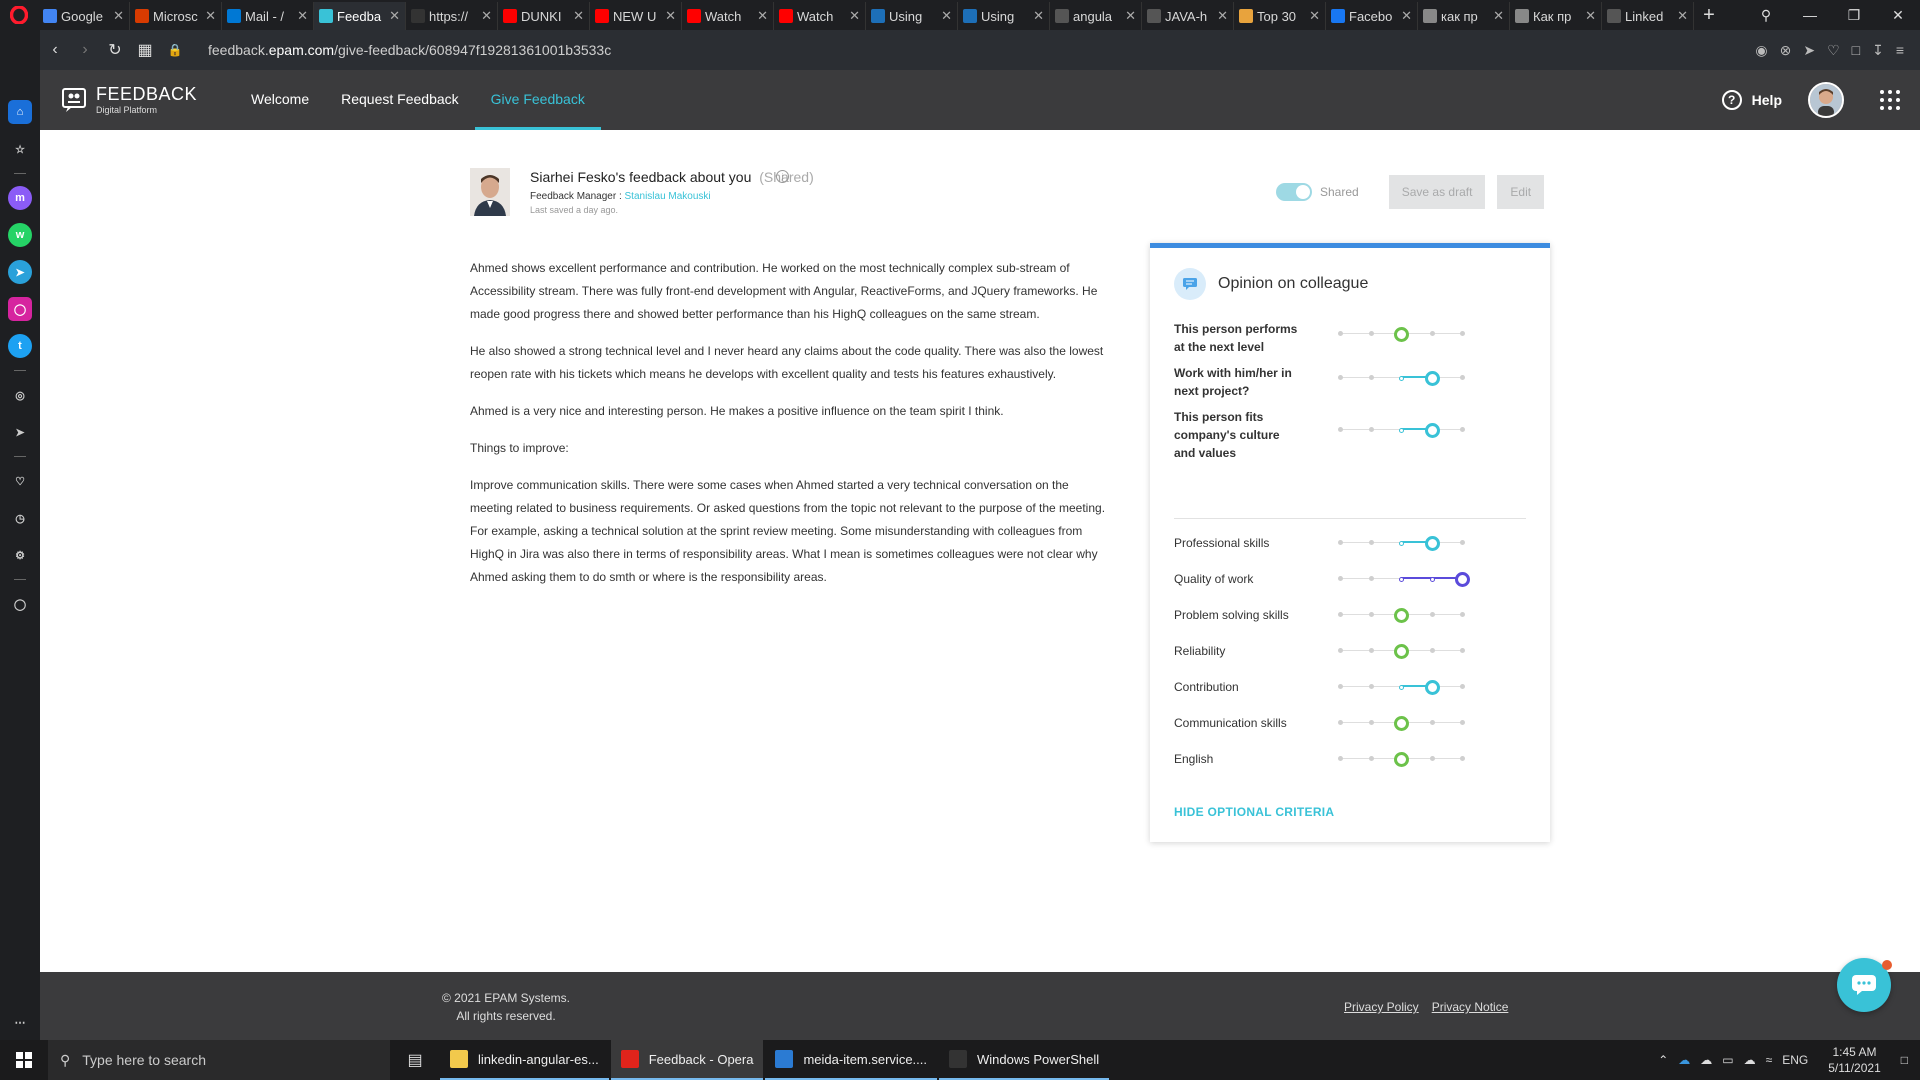 This screenshot has height=1080, width=1920. Describe the element at coordinates (20, 395) in the screenshot. I see `player-icon: ◎` at that location.